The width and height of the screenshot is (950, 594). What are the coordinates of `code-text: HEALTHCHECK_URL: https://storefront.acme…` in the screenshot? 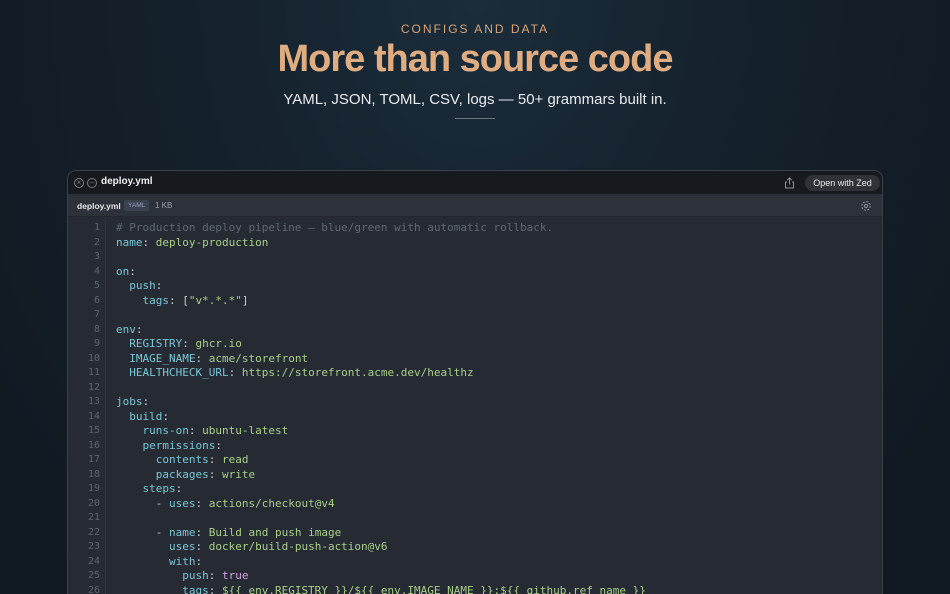 It's located at (295, 373).